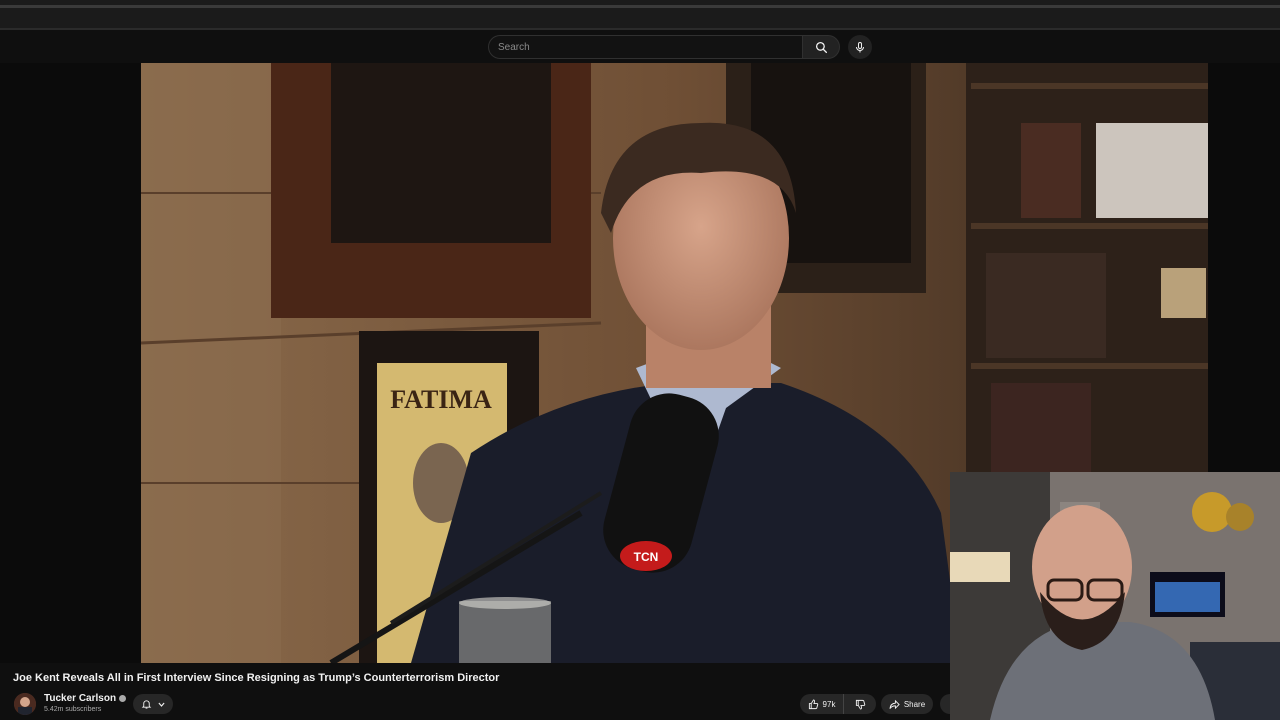 The width and height of the screenshot is (1280, 720). Describe the element at coordinates (161, 704) in the screenshot. I see `chevron-down-icon` at that location.